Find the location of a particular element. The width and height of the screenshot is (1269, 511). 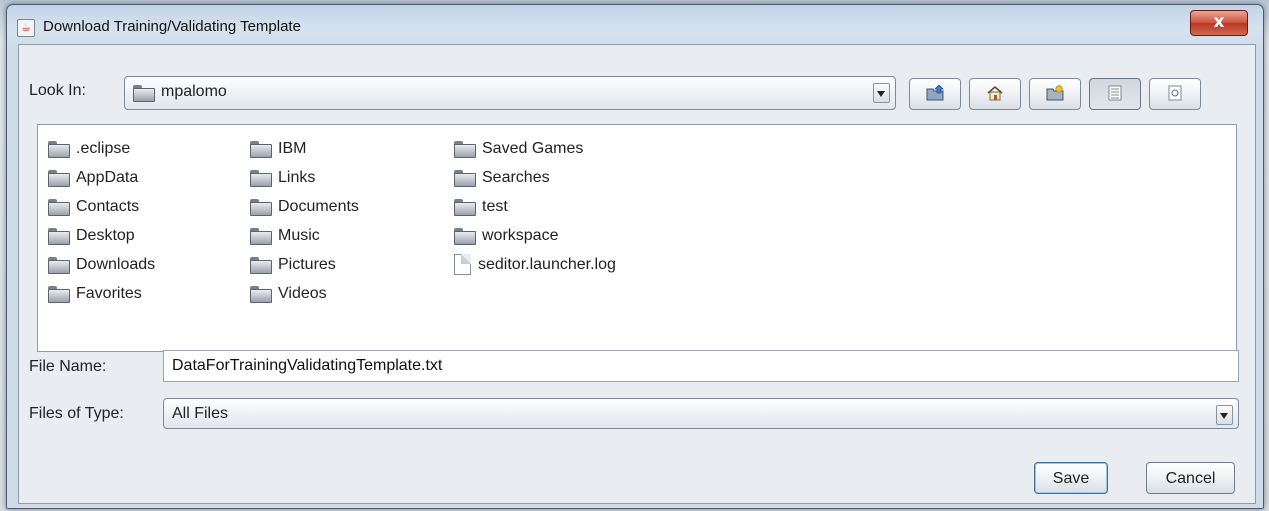

files-of-type-value: All Files is located at coordinates (200, 413).